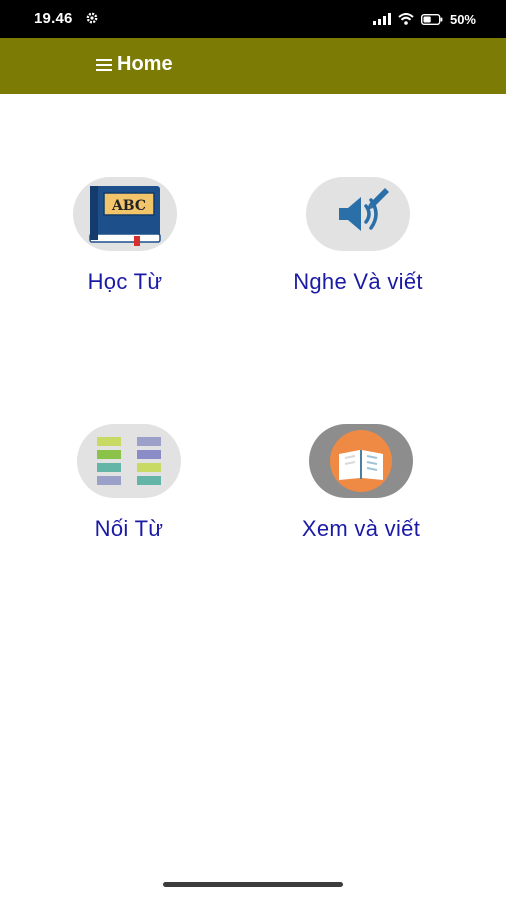 Image resolution: width=506 pixels, height=900 pixels. What do you see at coordinates (253, 66) in the screenshot?
I see `app-bar: Home` at bounding box center [253, 66].